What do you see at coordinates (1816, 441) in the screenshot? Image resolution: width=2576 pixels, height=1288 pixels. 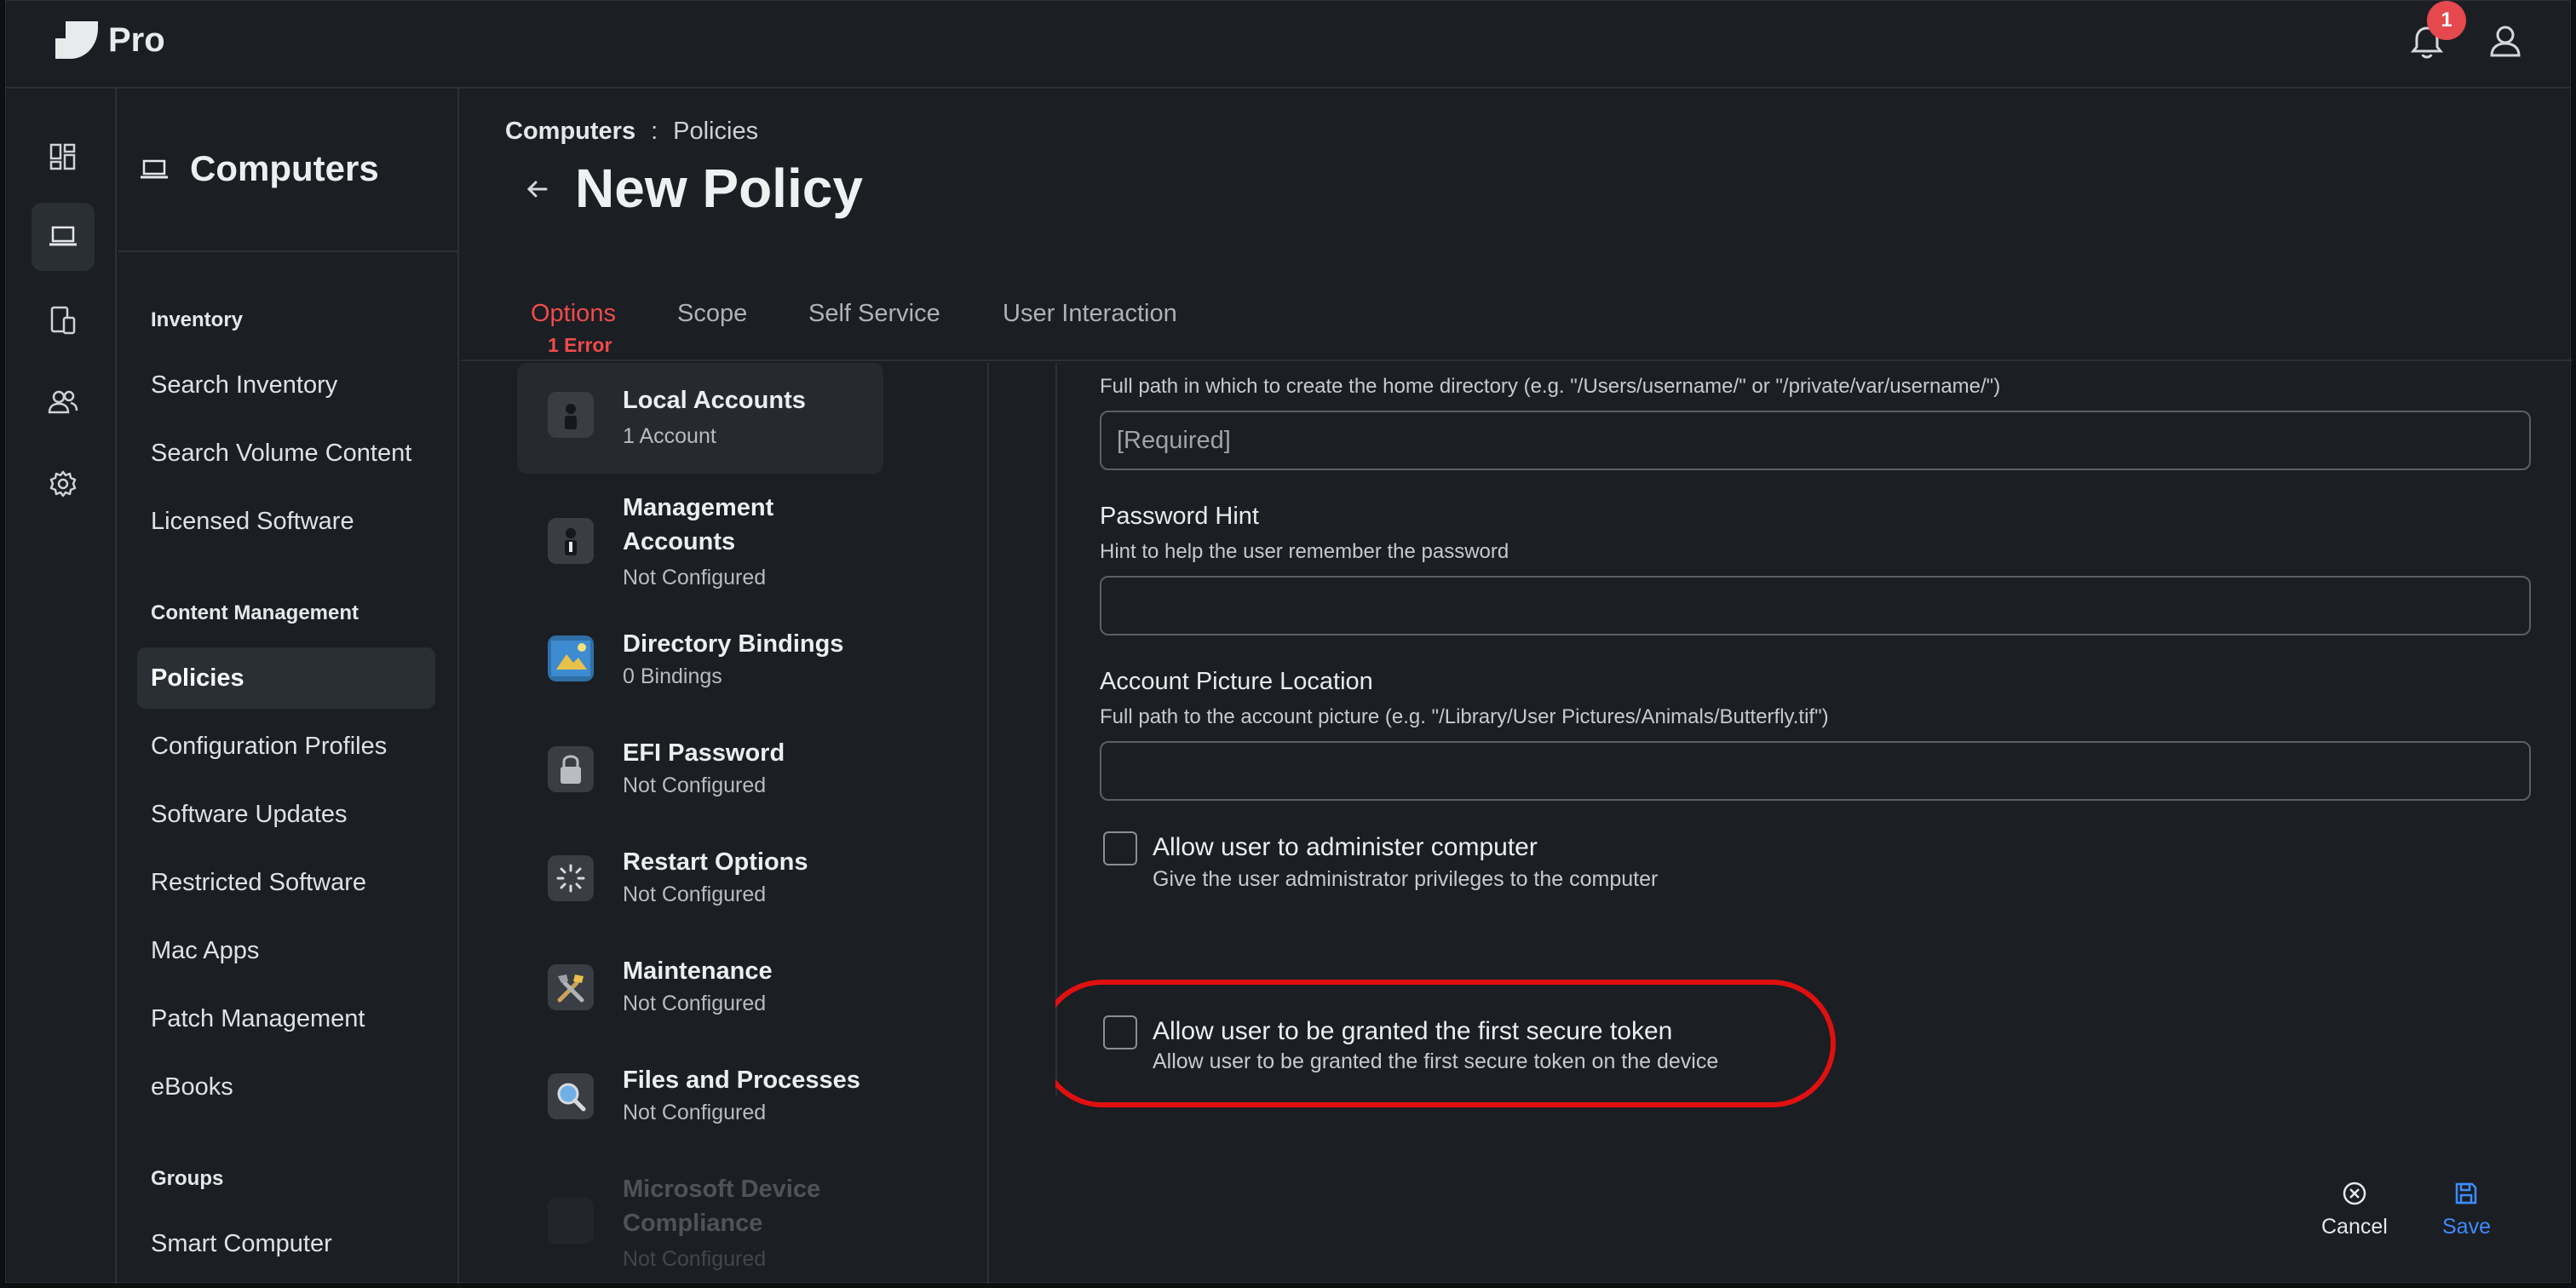 I see `home-directory-input` at bounding box center [1816, 441].